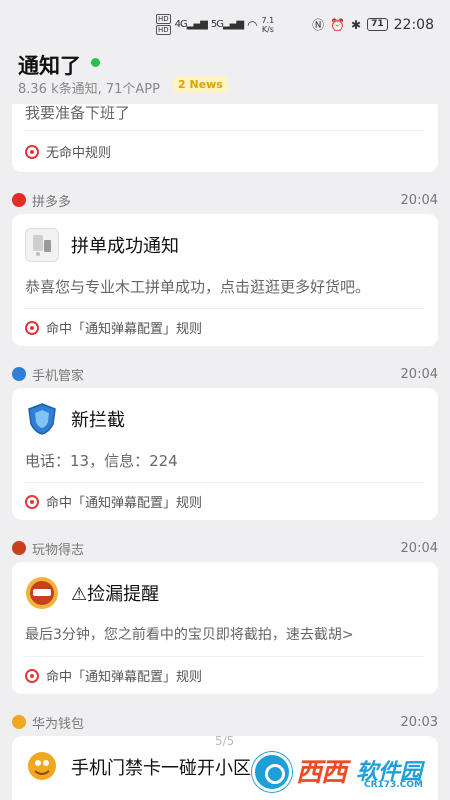 The image size is (450, 800). What do you see at coordinates (101, 461) in the screenshot?
I see `notification-message: 电话：13，信息：224` at bounding box center [101, 461].